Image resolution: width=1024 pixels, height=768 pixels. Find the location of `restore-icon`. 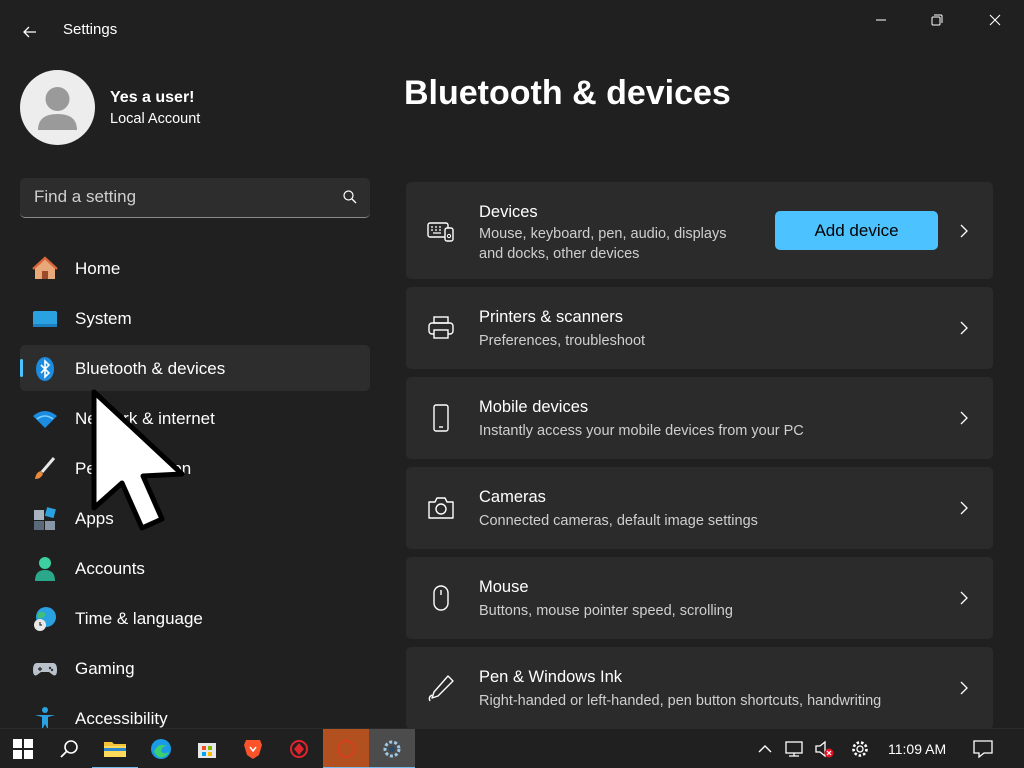

restore-icon is located at coordinates (937, 20).